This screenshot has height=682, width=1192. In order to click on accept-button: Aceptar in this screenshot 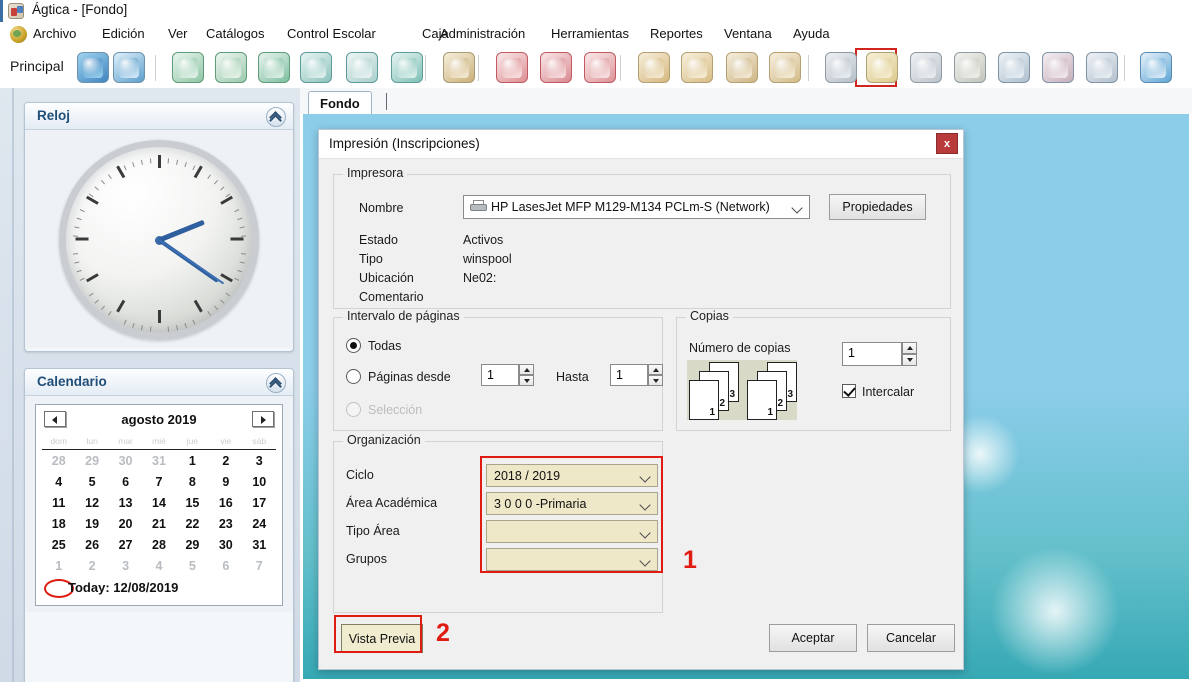, I will do `click(813, 638)`.